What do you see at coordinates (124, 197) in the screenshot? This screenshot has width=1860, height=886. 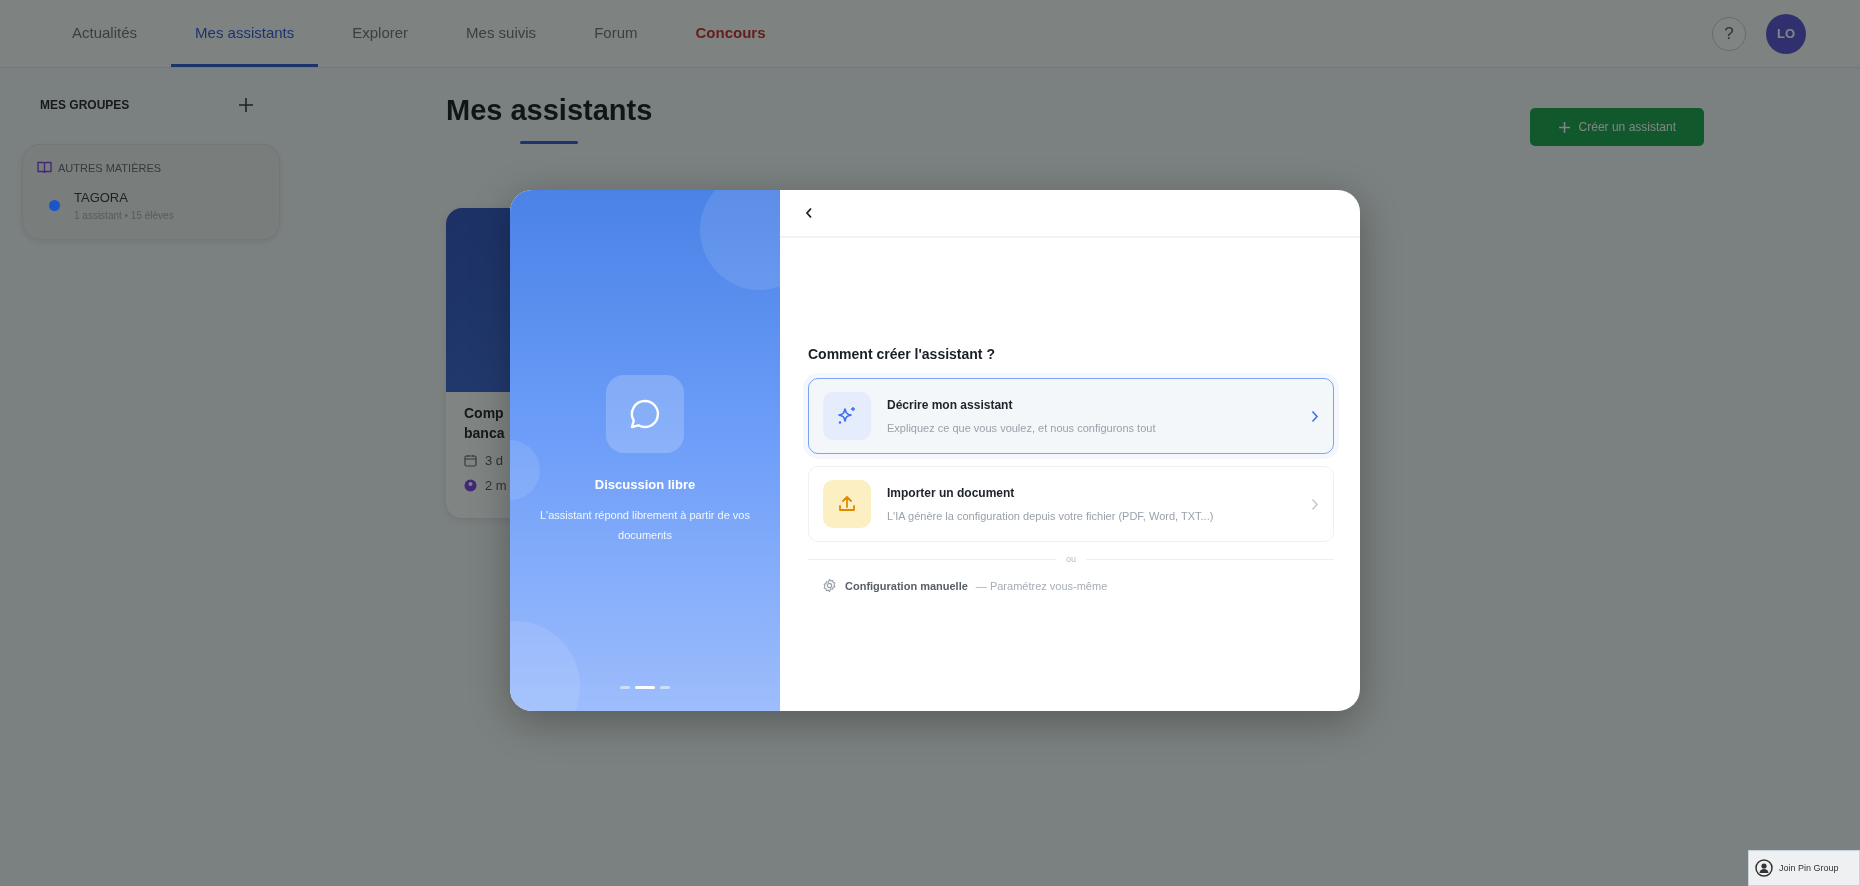 I see `group-item-name: TAGORA` at bounding box center [124, 197].